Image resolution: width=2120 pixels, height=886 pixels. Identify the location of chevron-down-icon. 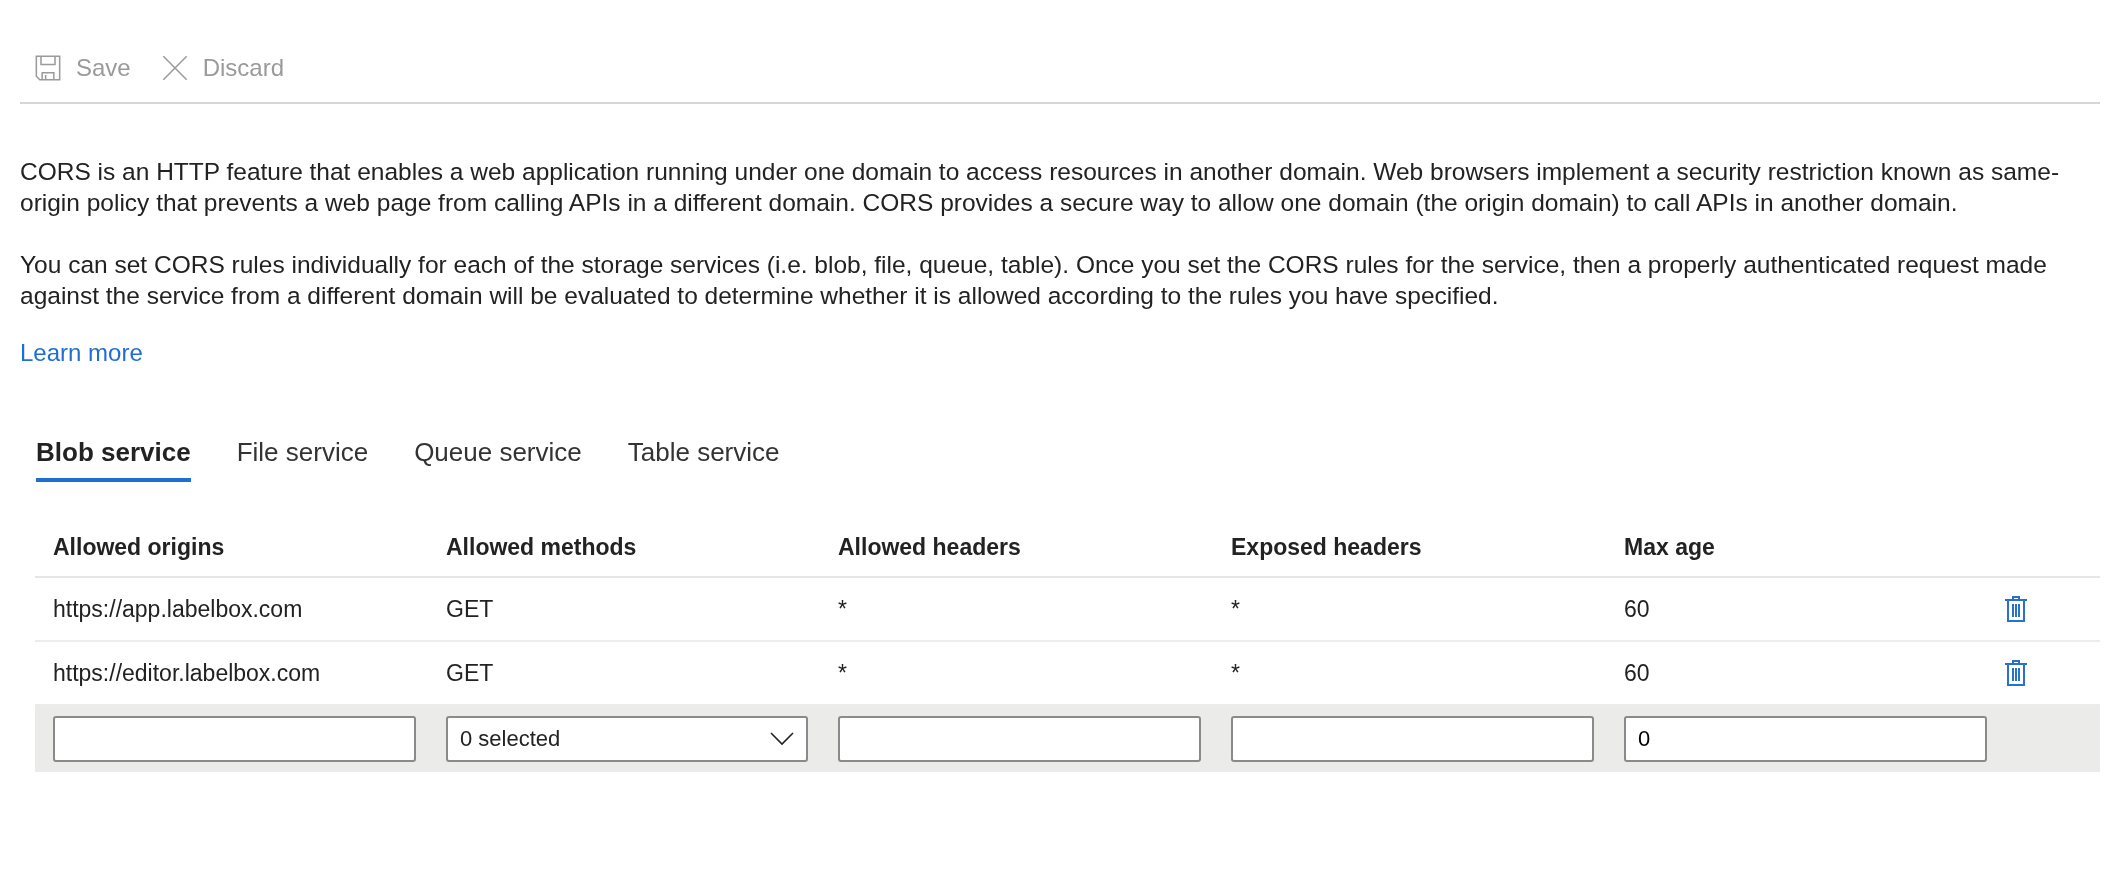
(782, 739).